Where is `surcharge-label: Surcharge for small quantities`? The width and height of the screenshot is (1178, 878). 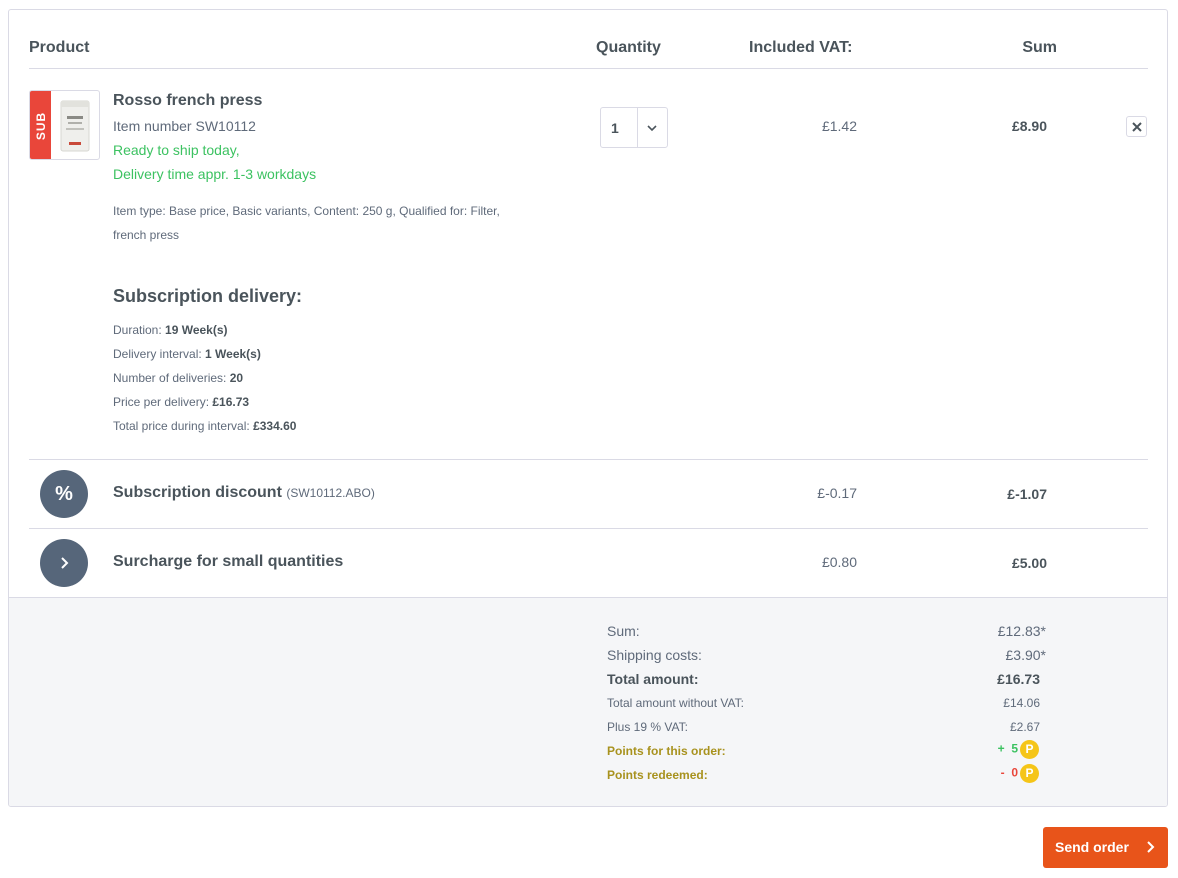
surcharge-label: Surcharge for small quantities is located at coordinates (228, 561).